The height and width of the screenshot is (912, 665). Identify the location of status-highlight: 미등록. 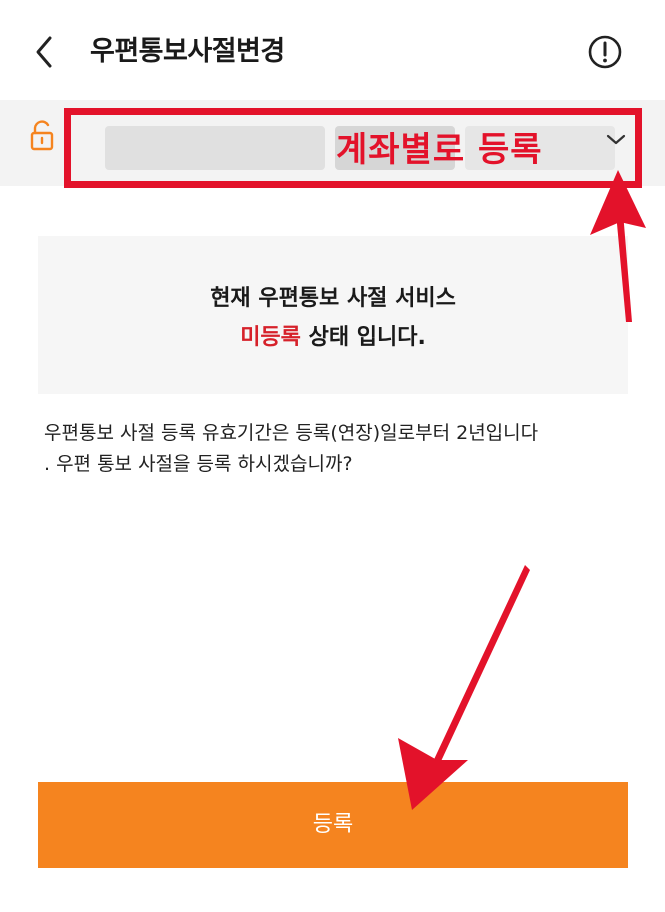
(270, 337).